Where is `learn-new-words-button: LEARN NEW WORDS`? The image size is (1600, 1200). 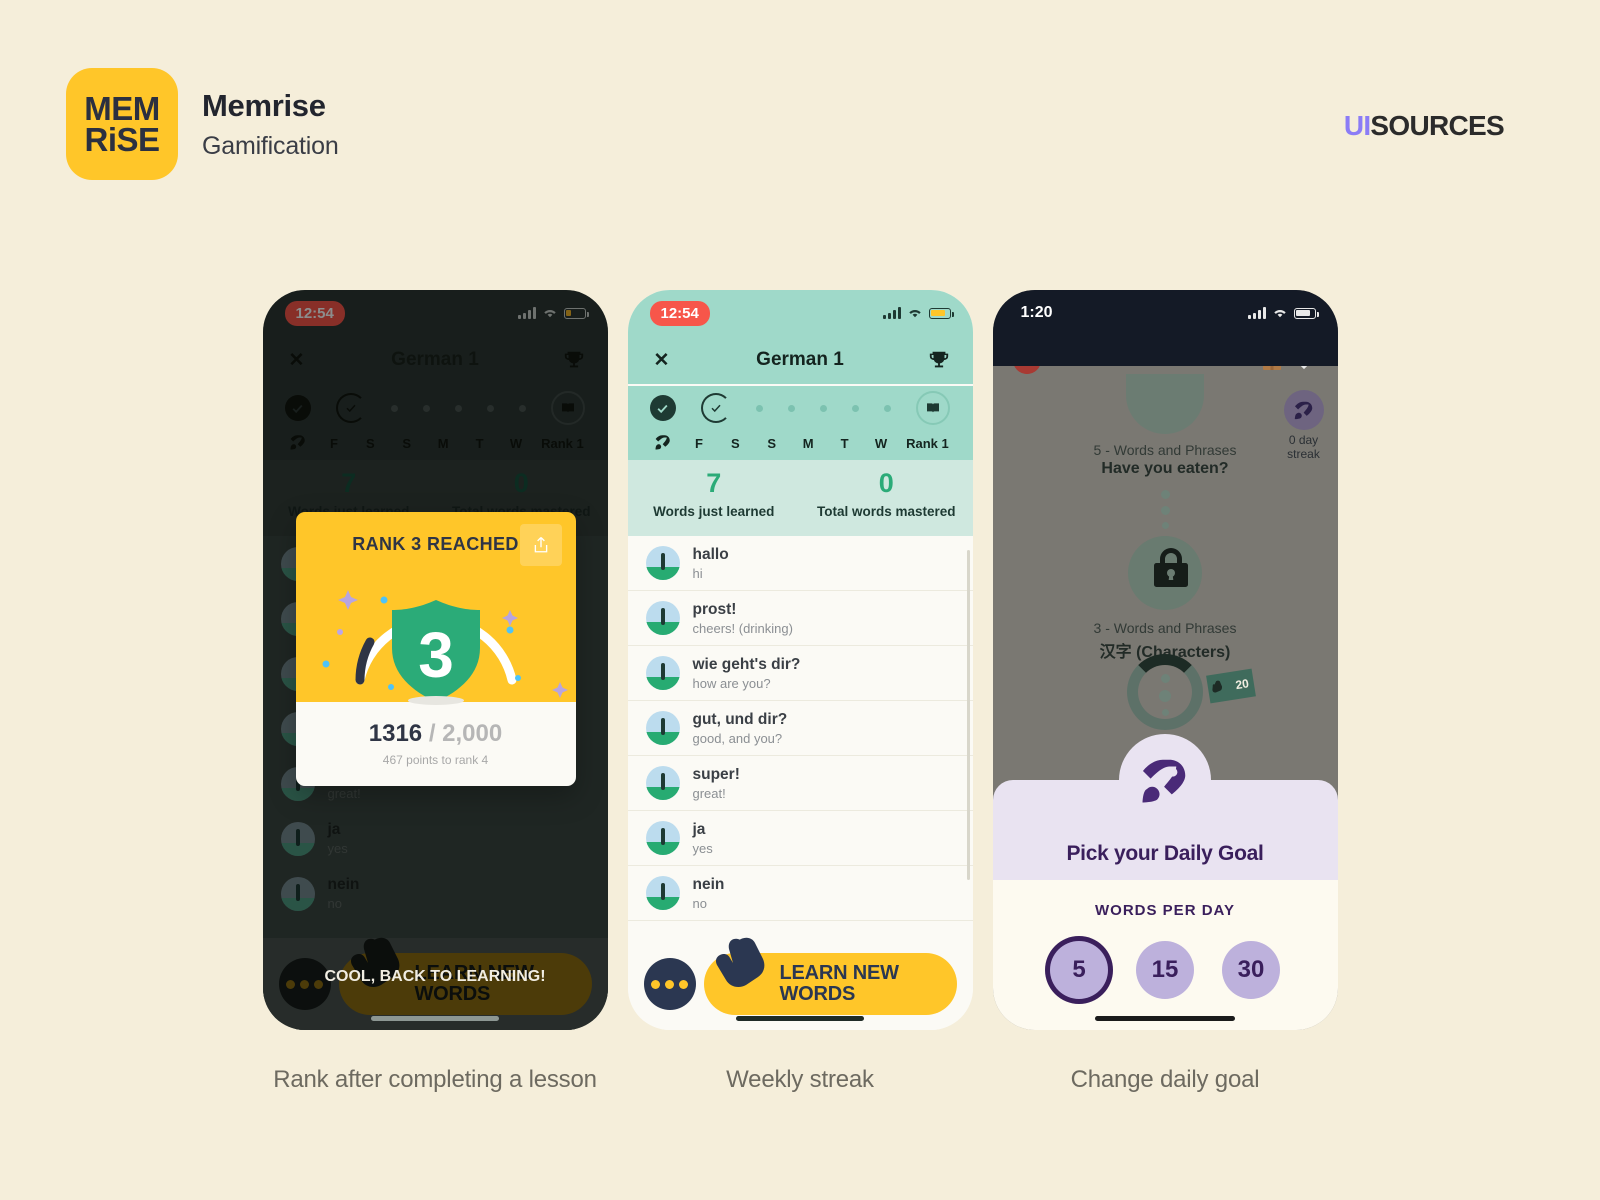 learn-new-words-button: LEARN NEW WORDS is located at coordinates (830, 976).